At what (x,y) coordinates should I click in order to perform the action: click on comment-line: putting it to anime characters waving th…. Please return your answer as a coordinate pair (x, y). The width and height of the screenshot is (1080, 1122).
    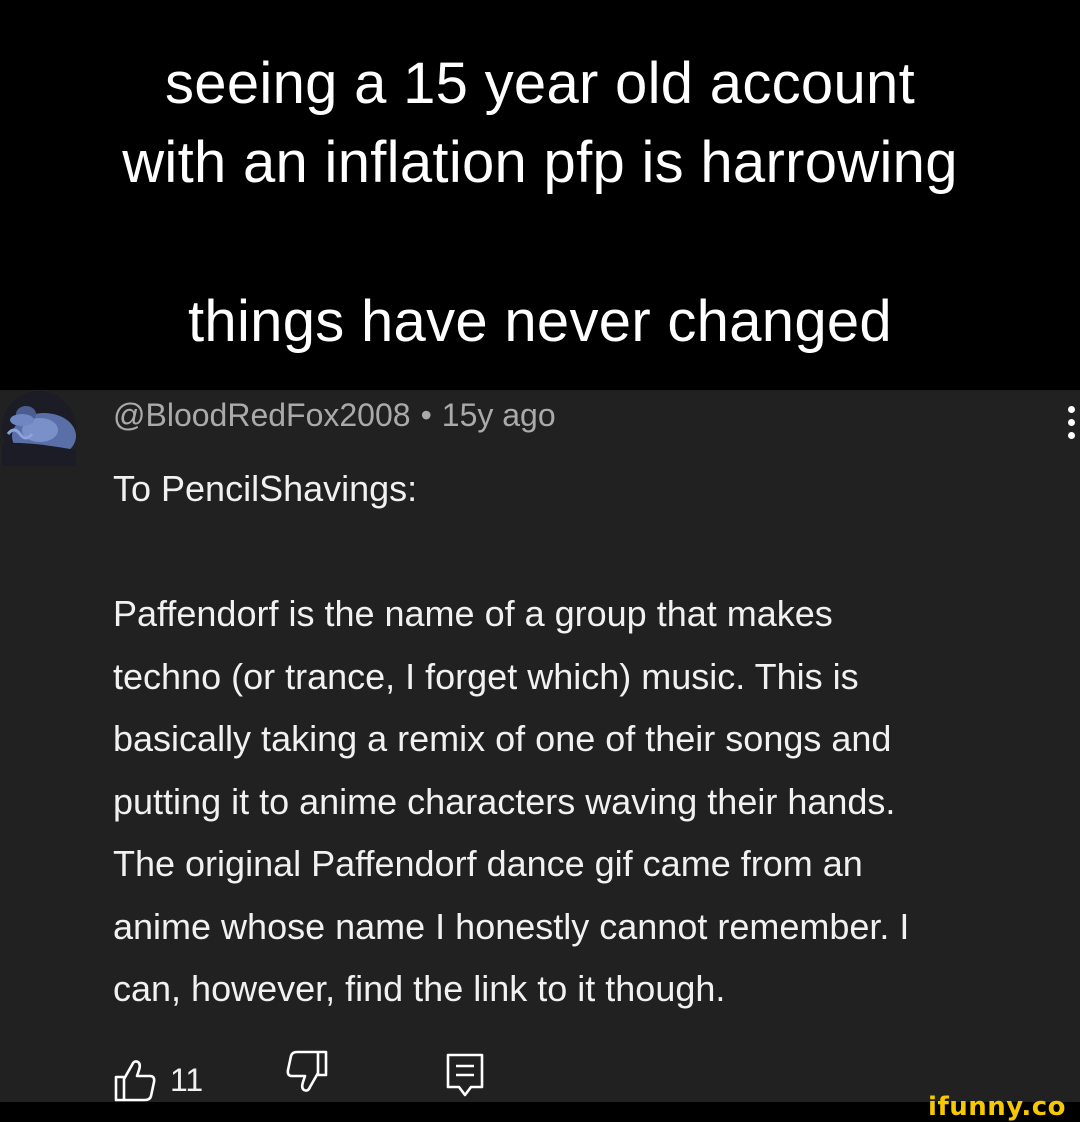
    Looking at the image, I should click on (504, 801).